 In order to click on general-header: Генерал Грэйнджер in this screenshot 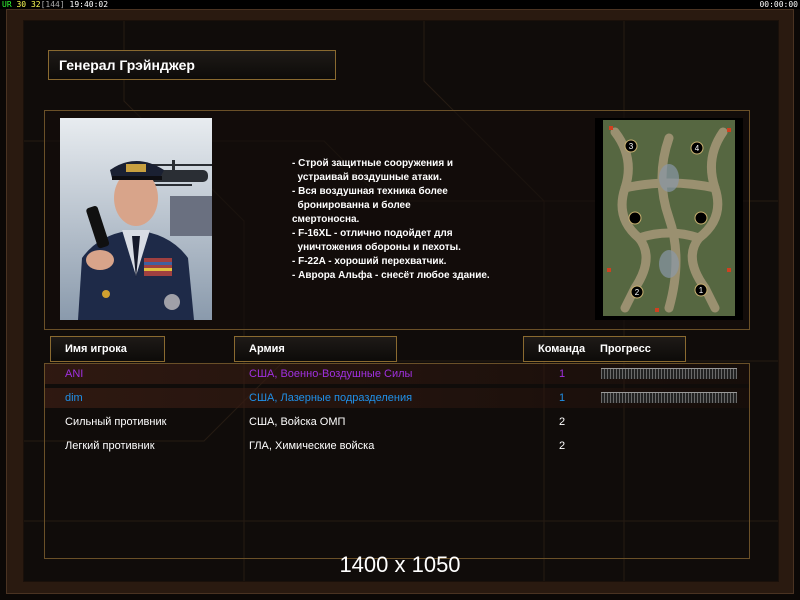, I will do `click(192, 65)`.